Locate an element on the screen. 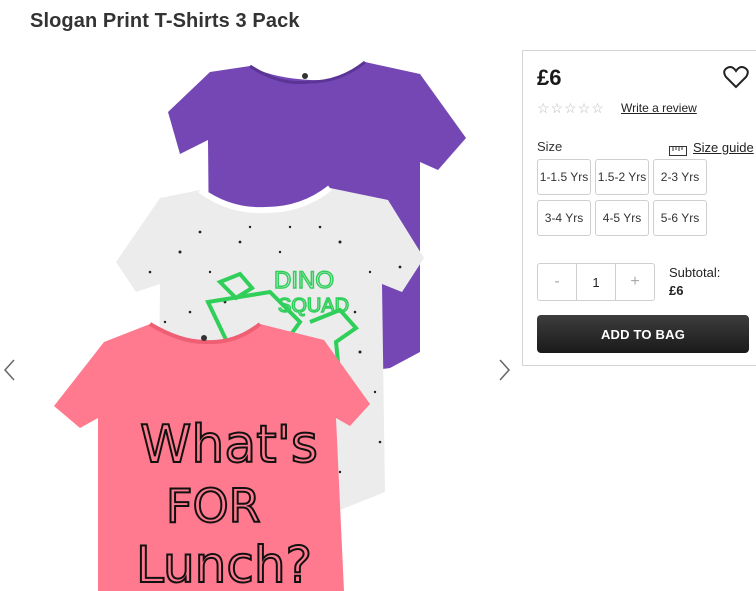 The image size is (756, 591). decrement-button: - is located at coordinates (557, 282).